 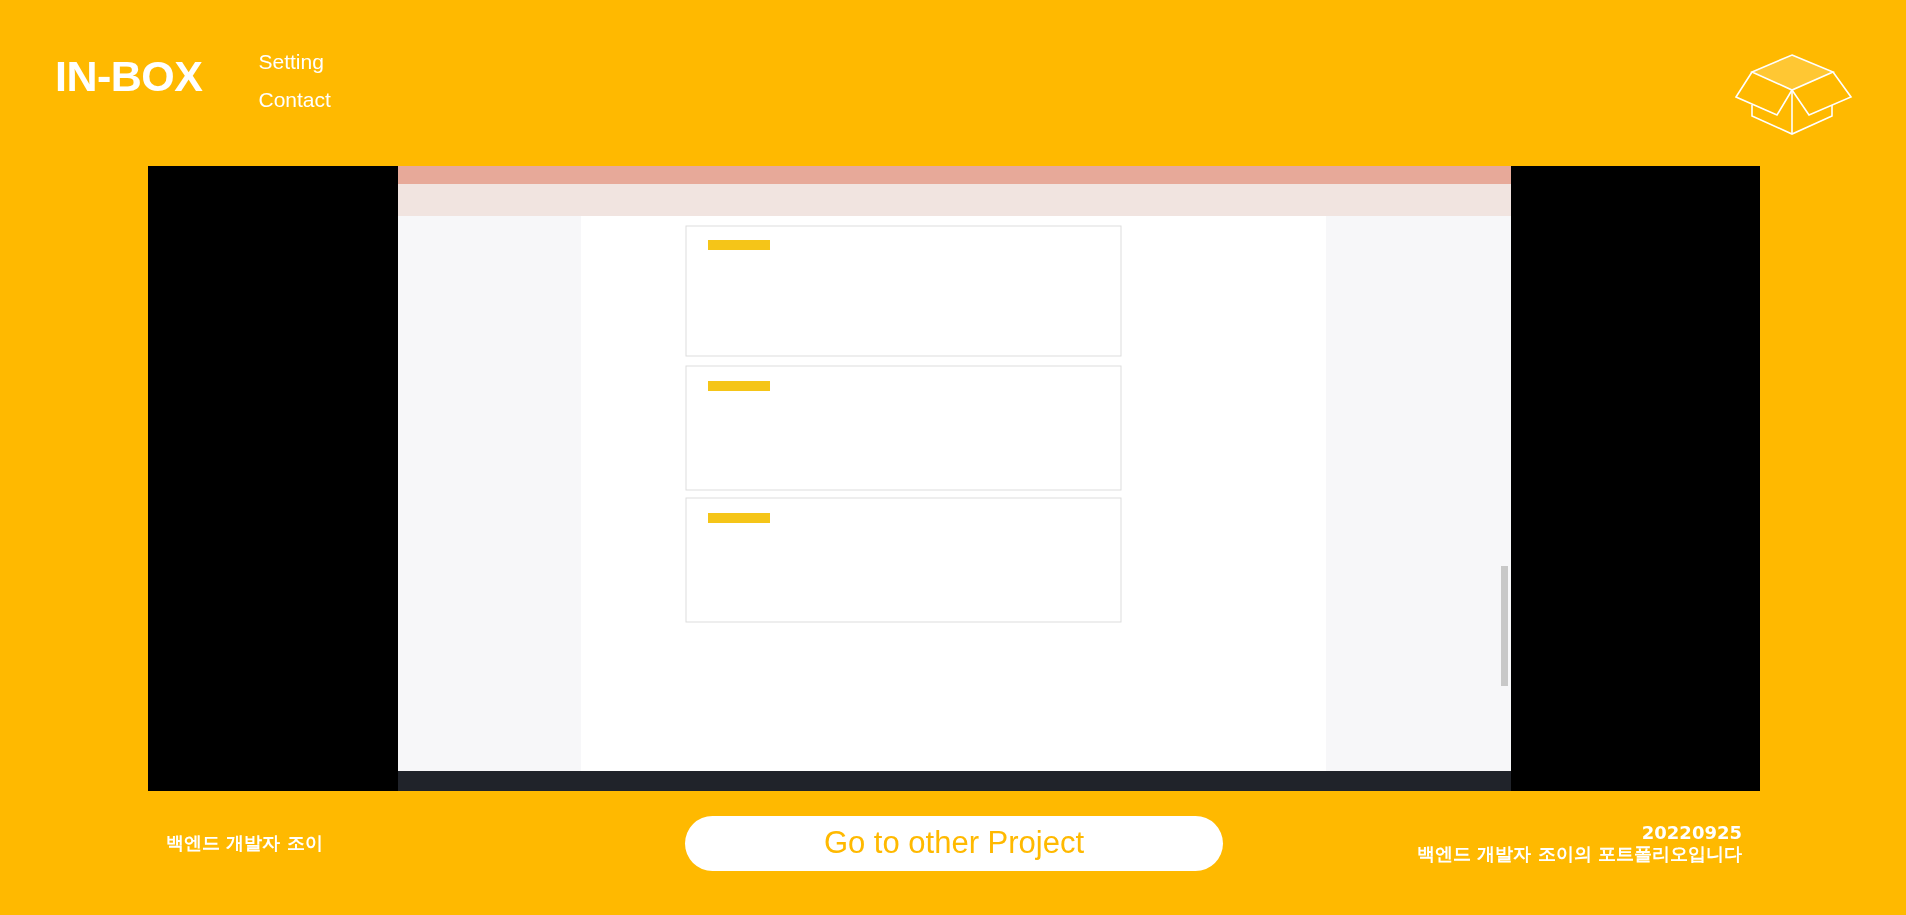 What do you see at coordinates (294, 62) in the screenshot?
I see `nav-link: Setting` at bounding box center [294, 62].